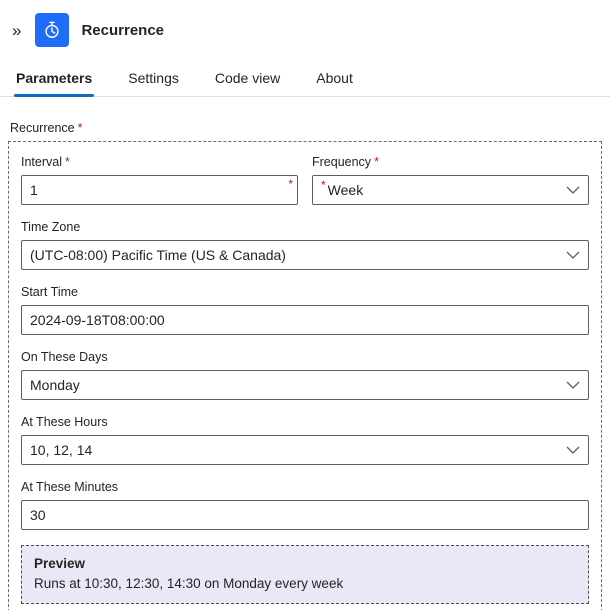  Describe the element at coordinates (51, 227) in the screenshot. I see `timezone-label: Time Zone` at that location.